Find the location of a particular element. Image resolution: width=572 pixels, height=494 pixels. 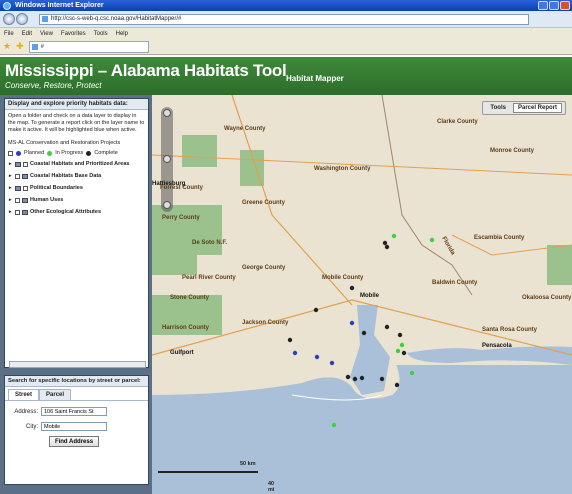

window-controls is located at coordinates (554, 5).